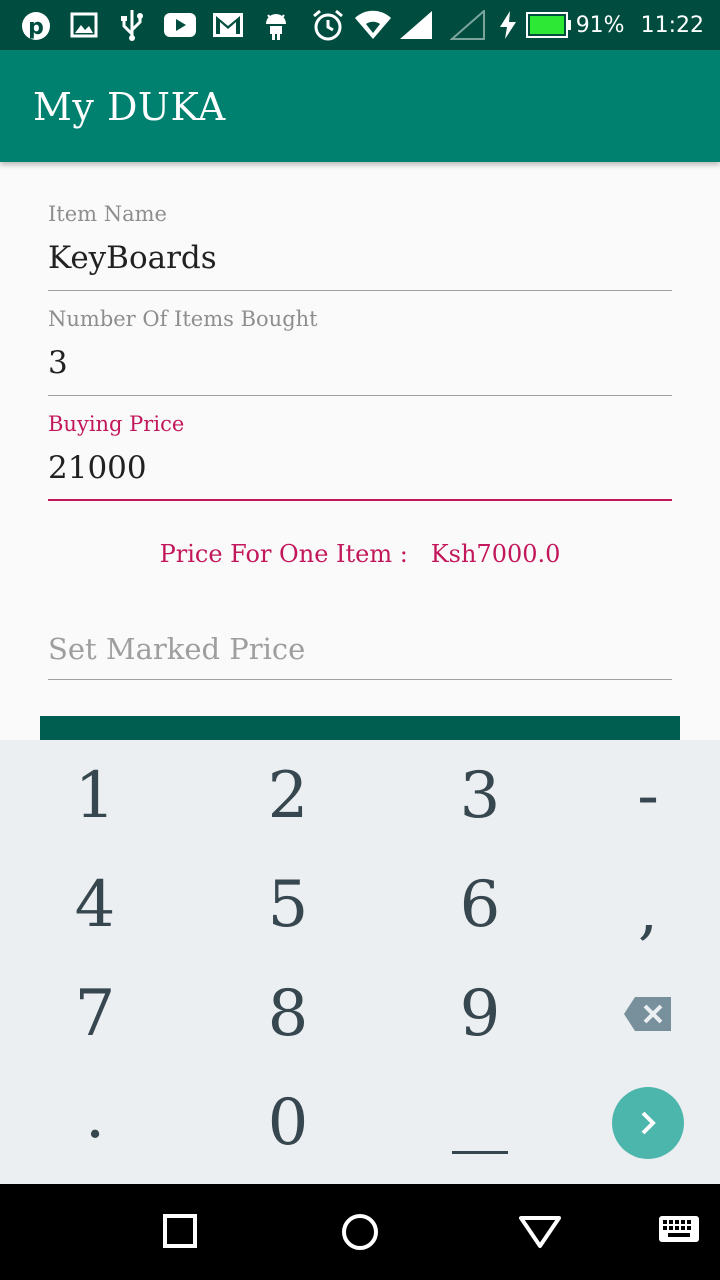 The height and width of the screenshot is (1280, 720). What do you see at coordinates (360, 649) in the screenshot?
I see `marked-price-input: Set Marked Price` at bounding box center [360, 649].